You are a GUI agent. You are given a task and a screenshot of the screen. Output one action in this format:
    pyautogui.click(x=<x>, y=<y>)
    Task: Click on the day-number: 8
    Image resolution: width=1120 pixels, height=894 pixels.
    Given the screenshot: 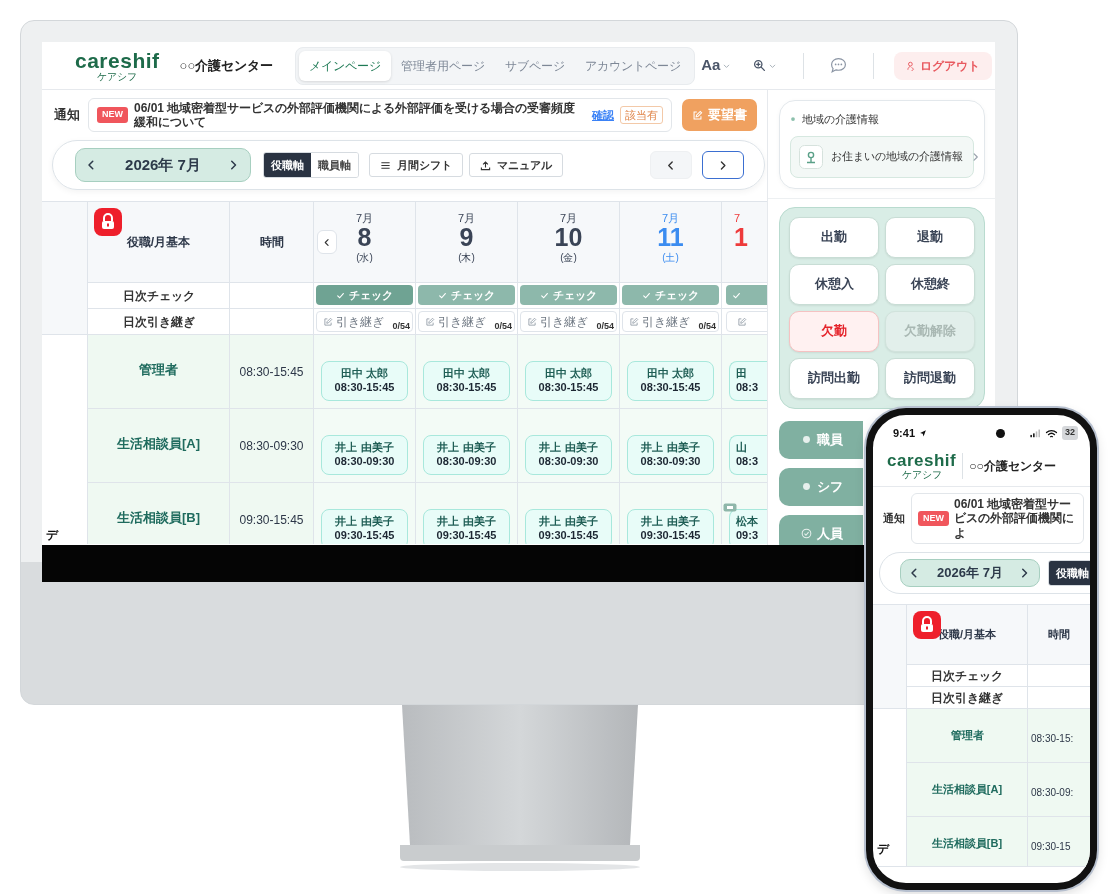 What is the action you would take?
    pyautogui.click(x=364, y=238)
    